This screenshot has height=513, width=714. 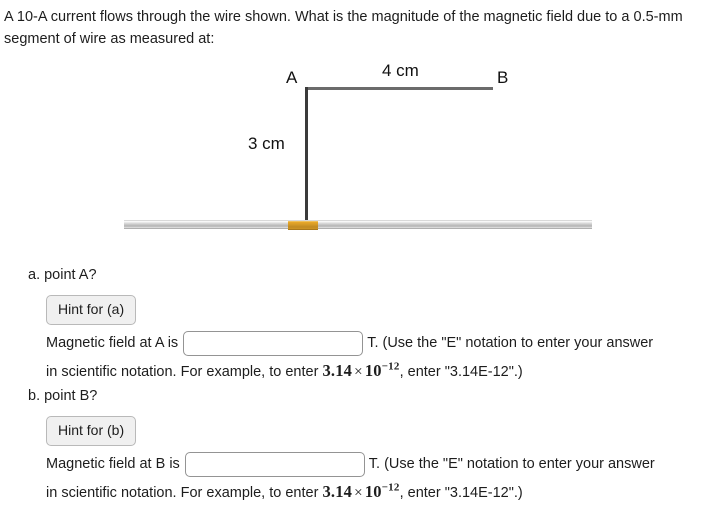 I want to click on part-a-answer-prefix: Magnetic field at A is, so click(x=112, y=343).